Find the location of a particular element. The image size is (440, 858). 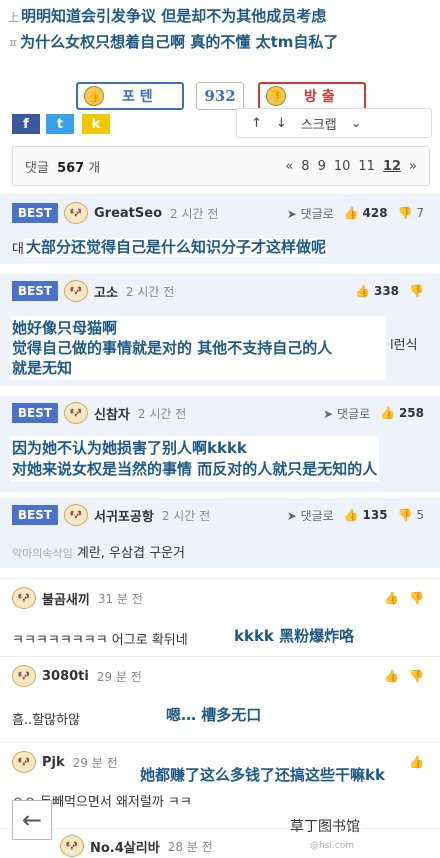

arrow-up-icon: ↑ is located at coordinates (256, 123).